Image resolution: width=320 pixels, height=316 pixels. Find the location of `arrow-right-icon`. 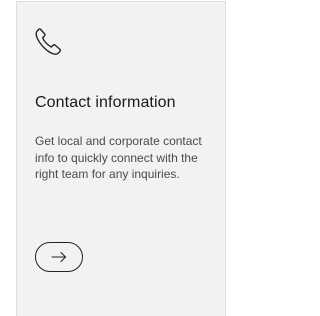

arrow-right-icon is located at coordinates (59, 257).